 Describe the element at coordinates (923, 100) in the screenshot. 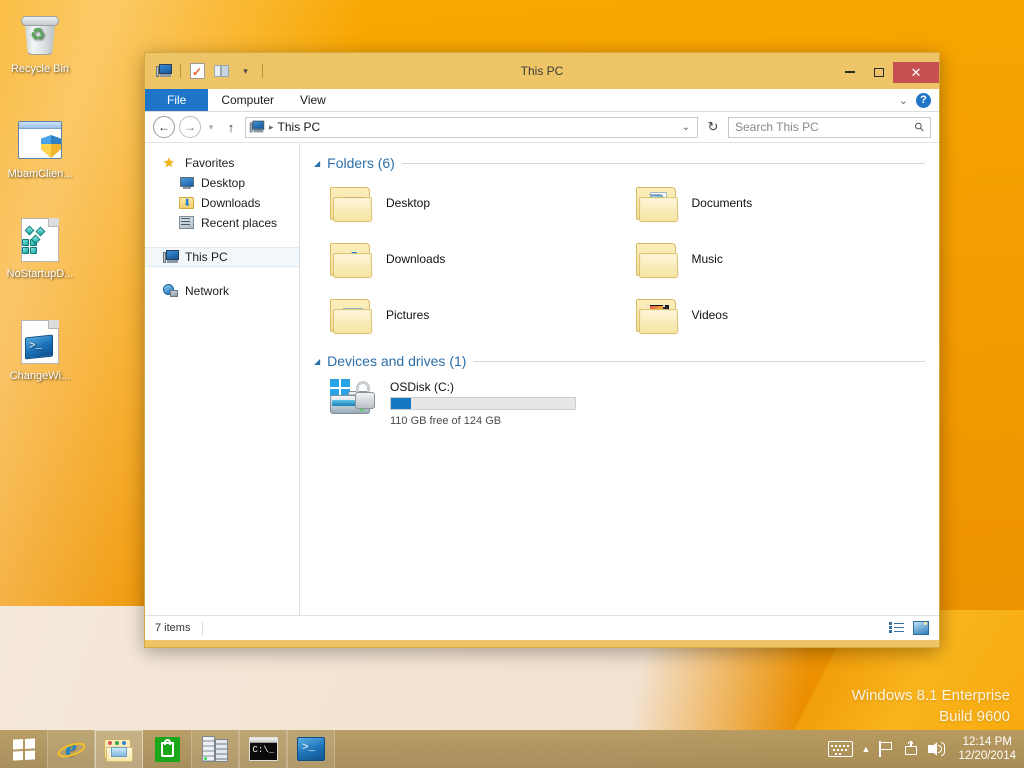

I see `help-icon: ?` at that location.